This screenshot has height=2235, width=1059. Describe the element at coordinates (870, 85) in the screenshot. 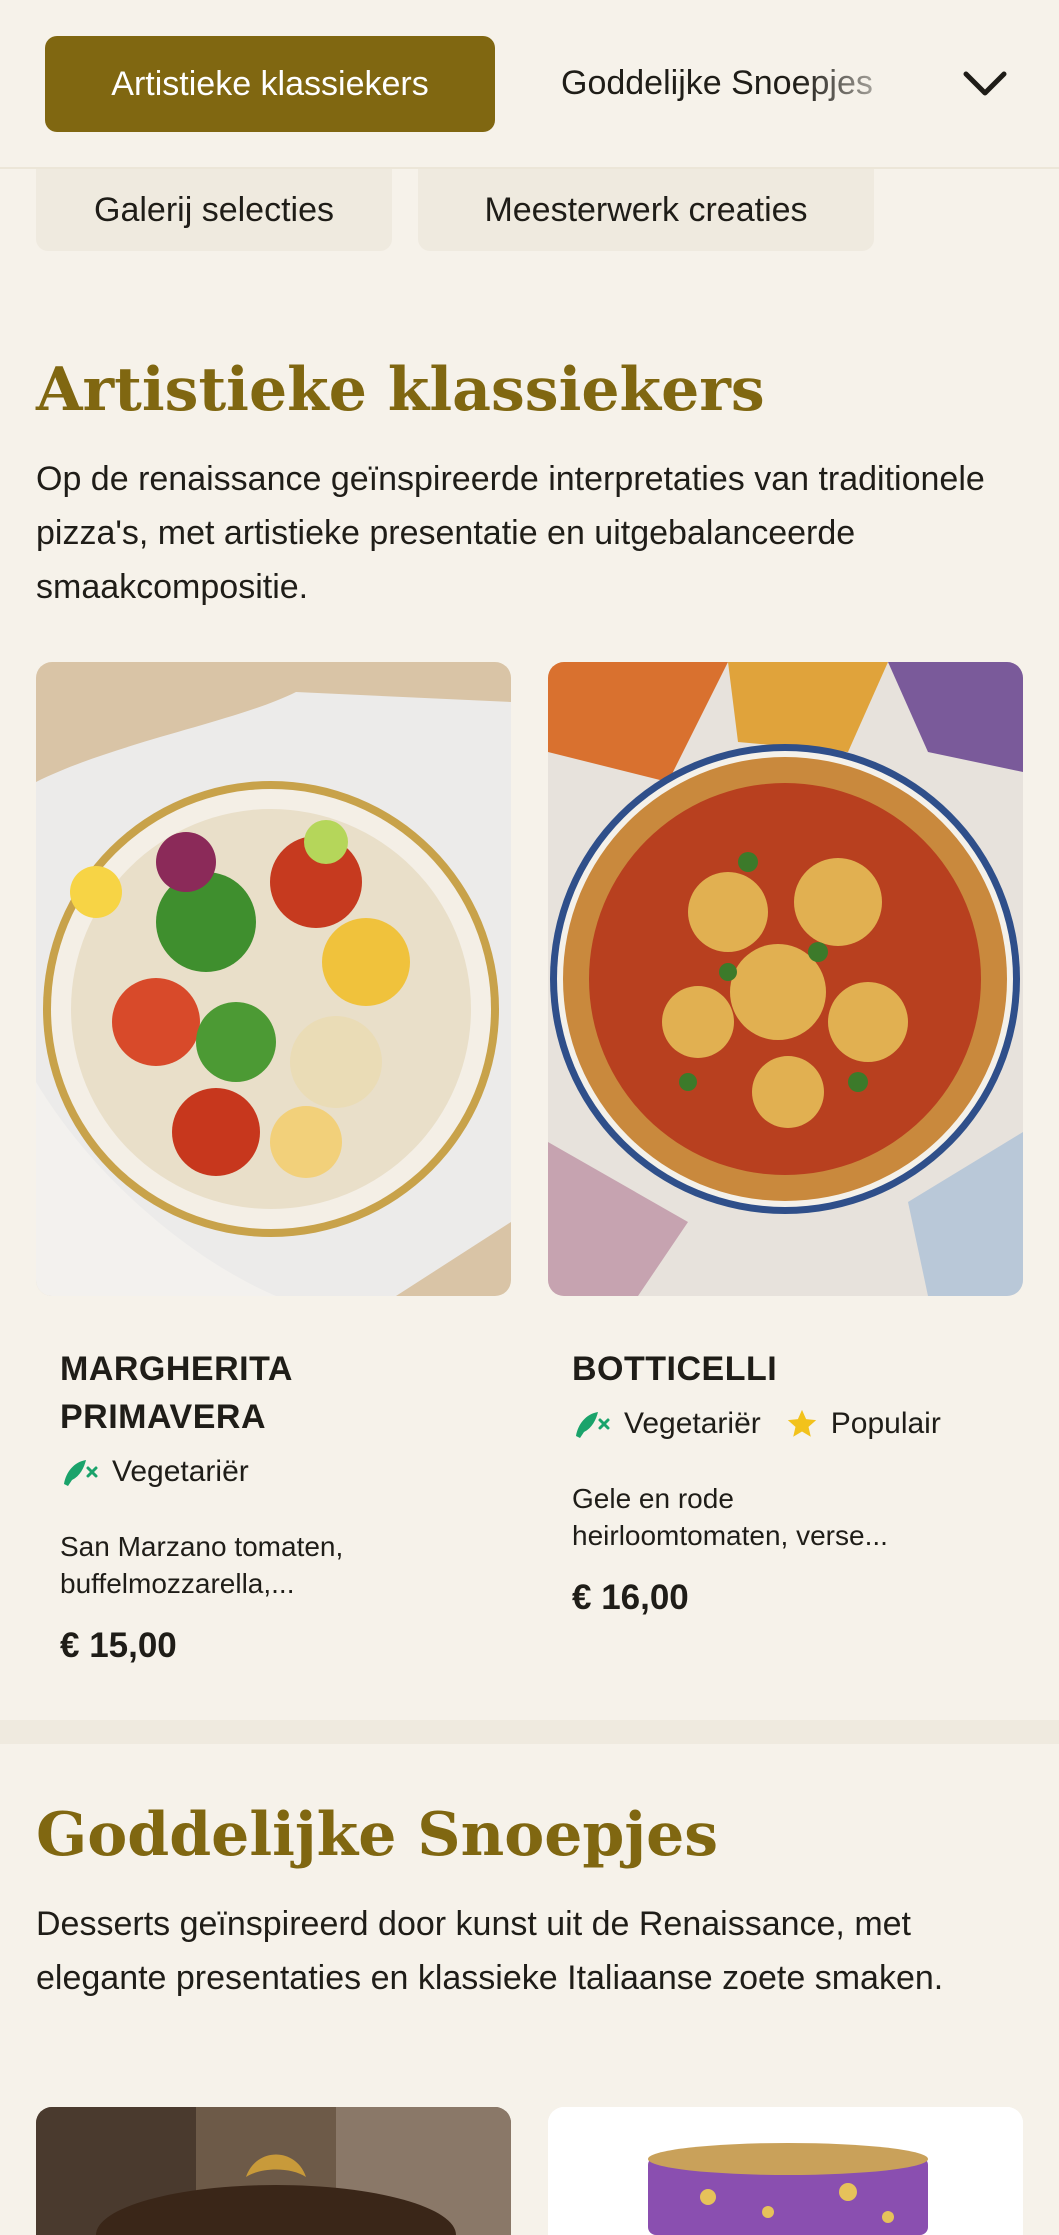

I see `tab-fade-overlay` at that location.